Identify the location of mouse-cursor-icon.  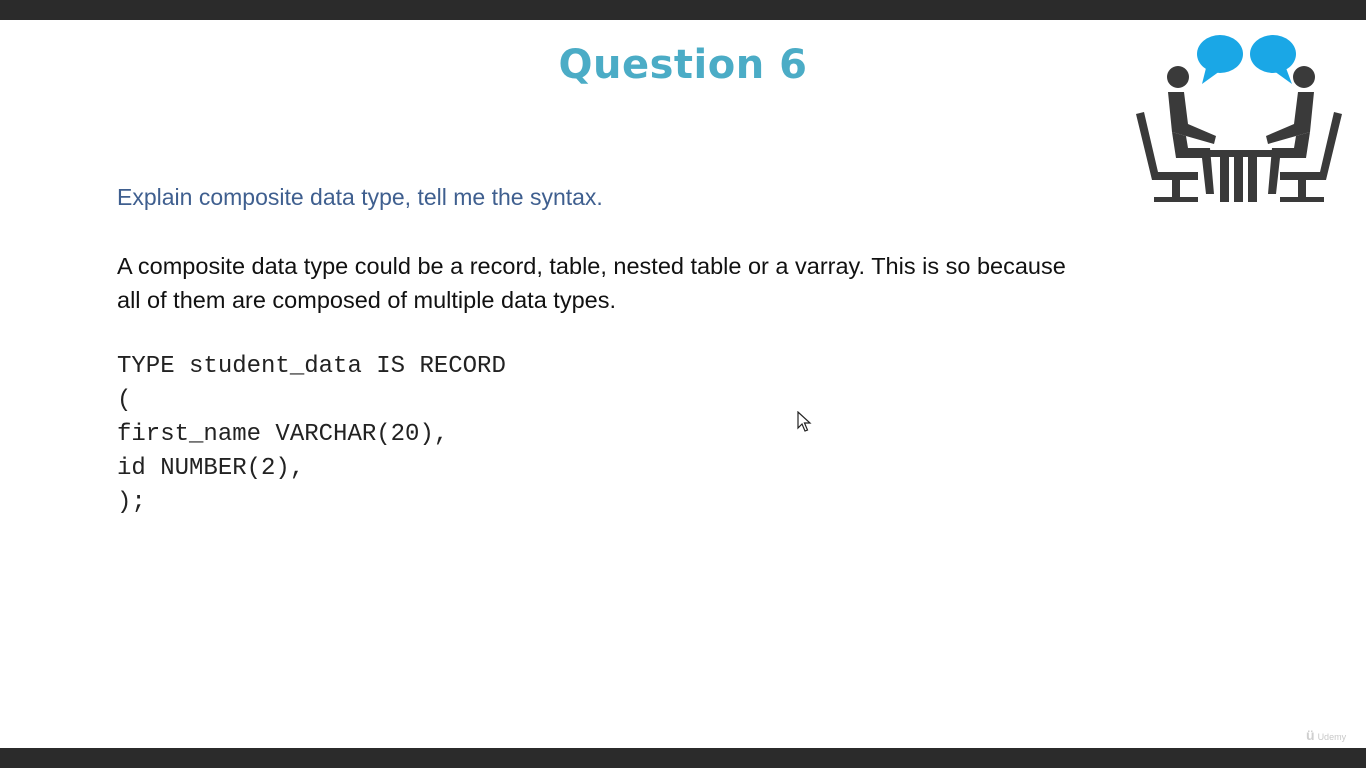
(804, 421).